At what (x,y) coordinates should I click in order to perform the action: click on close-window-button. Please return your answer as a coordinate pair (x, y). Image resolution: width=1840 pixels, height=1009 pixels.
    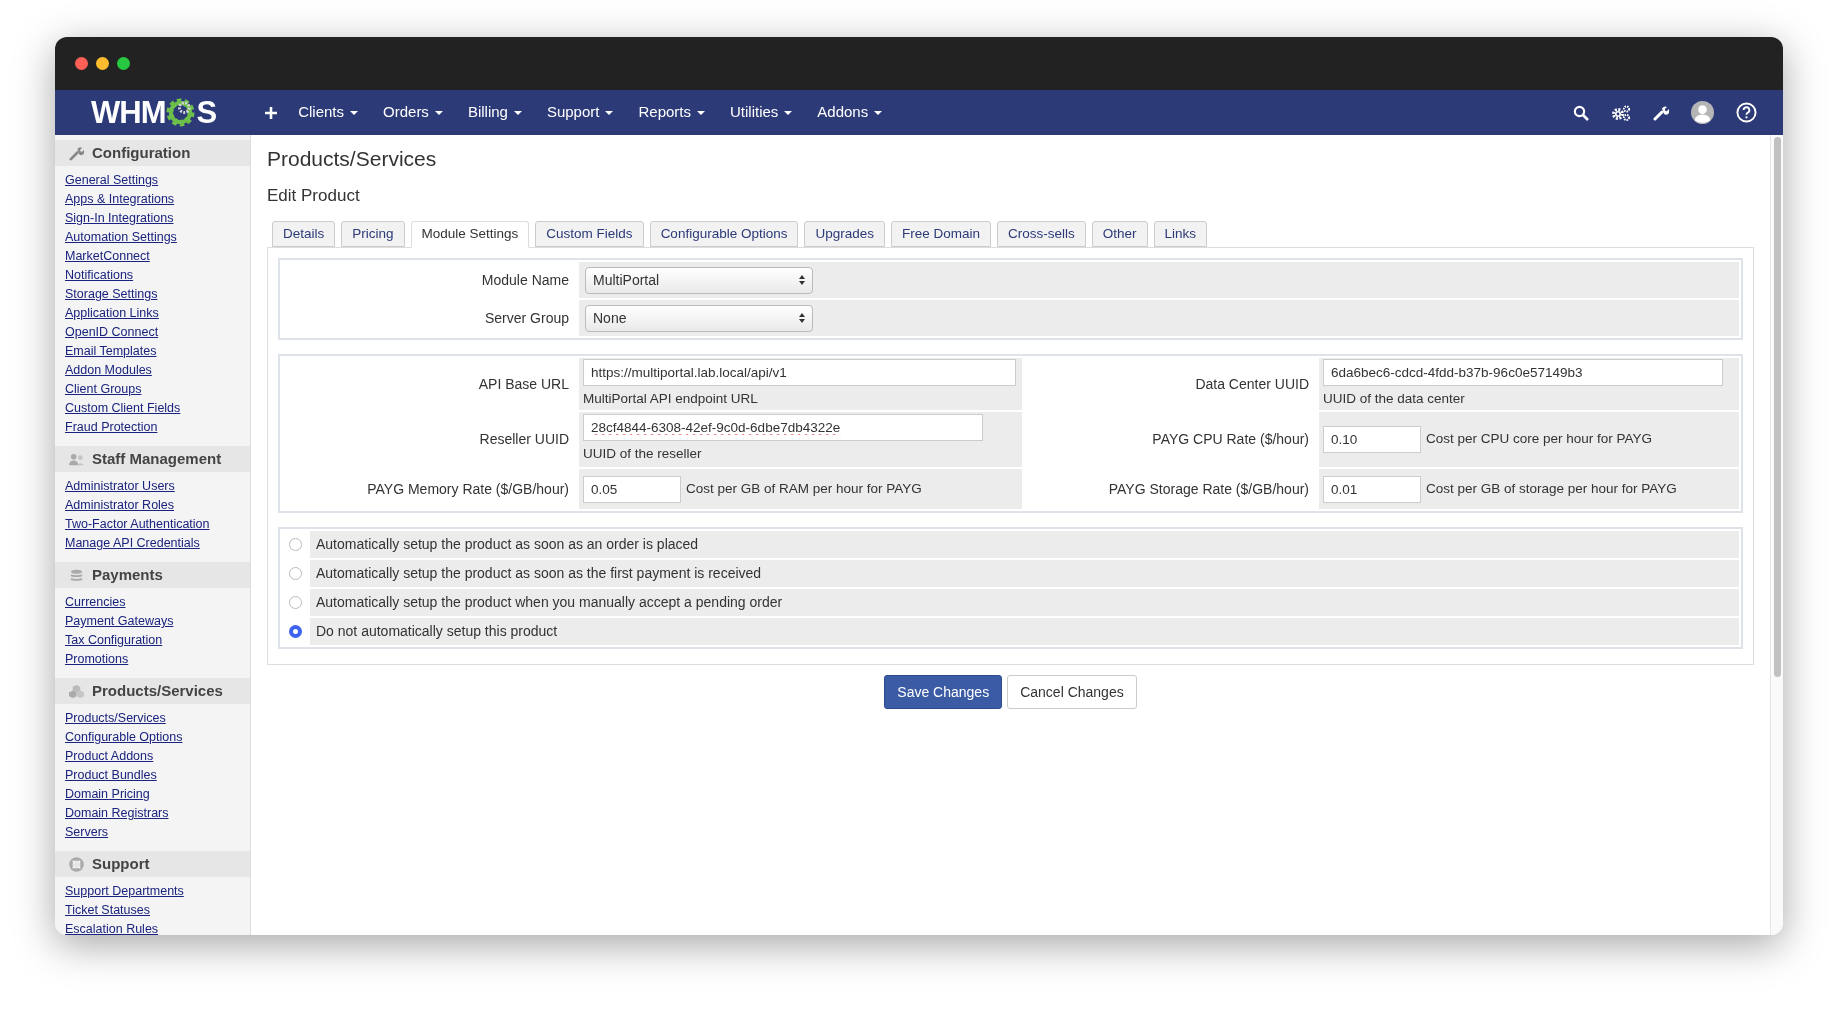
    Looking at the image, I should click on (81, 63).